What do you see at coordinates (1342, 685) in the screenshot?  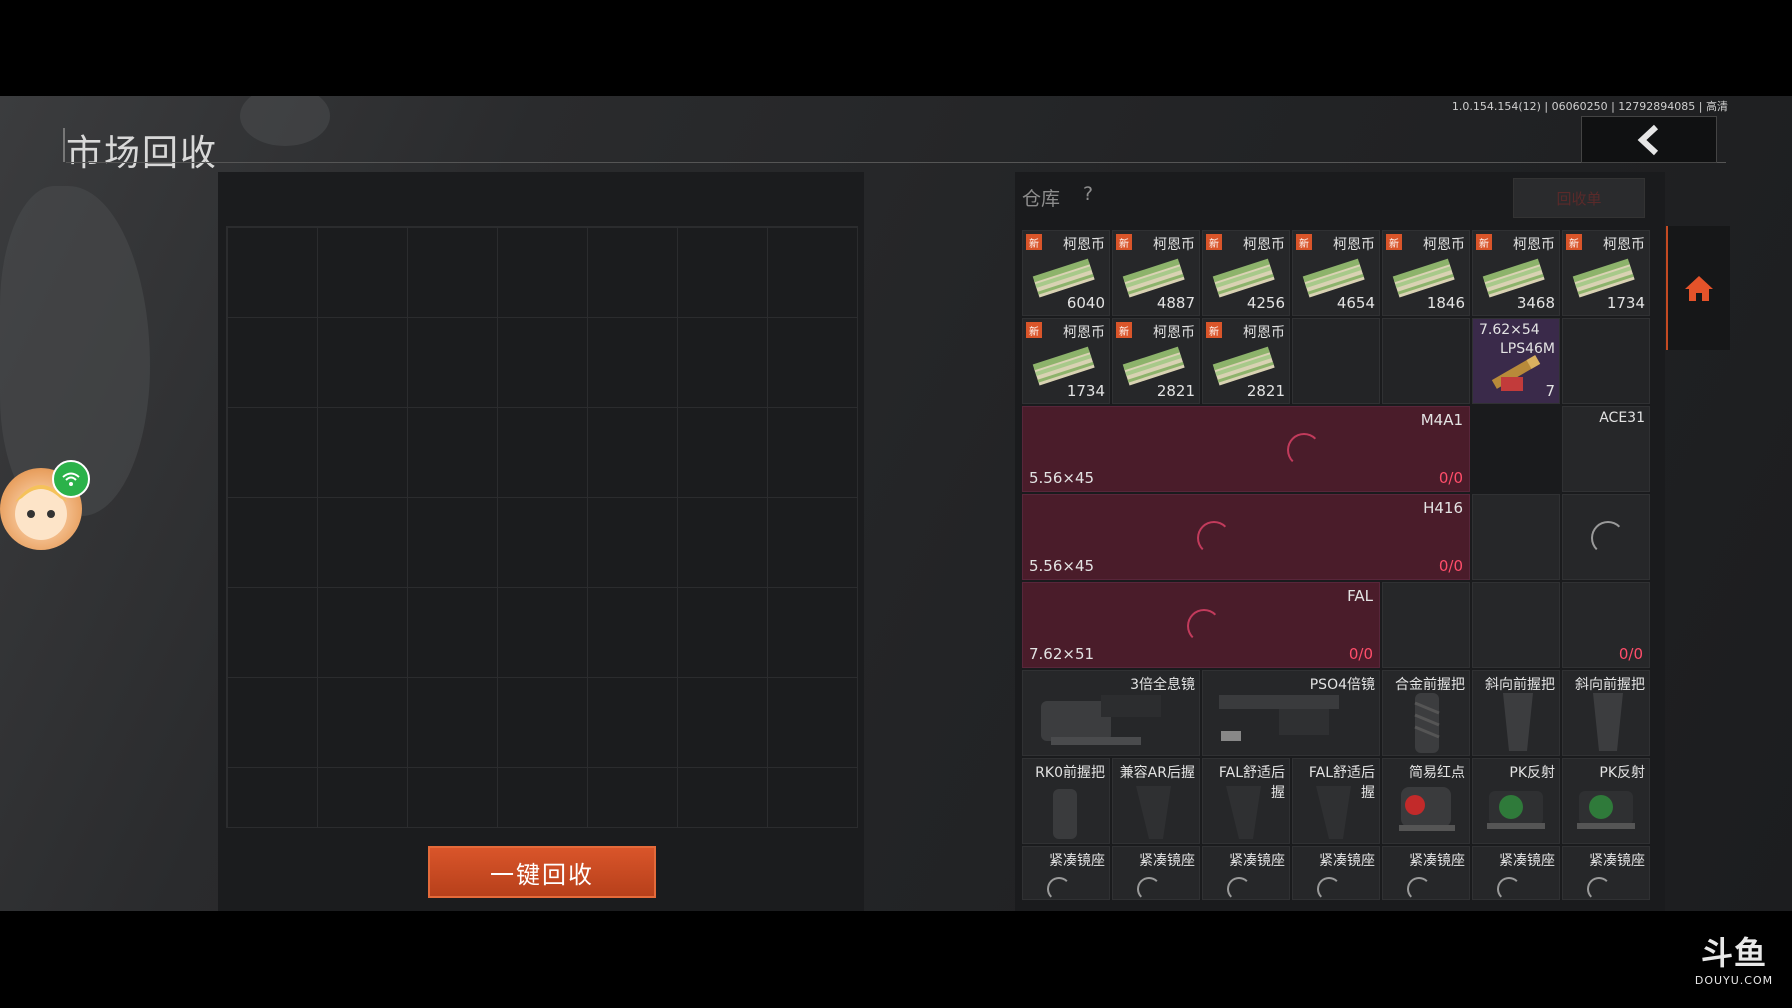 I see `item-name: PSO4倍镜` at bounding box center [1342, 685].